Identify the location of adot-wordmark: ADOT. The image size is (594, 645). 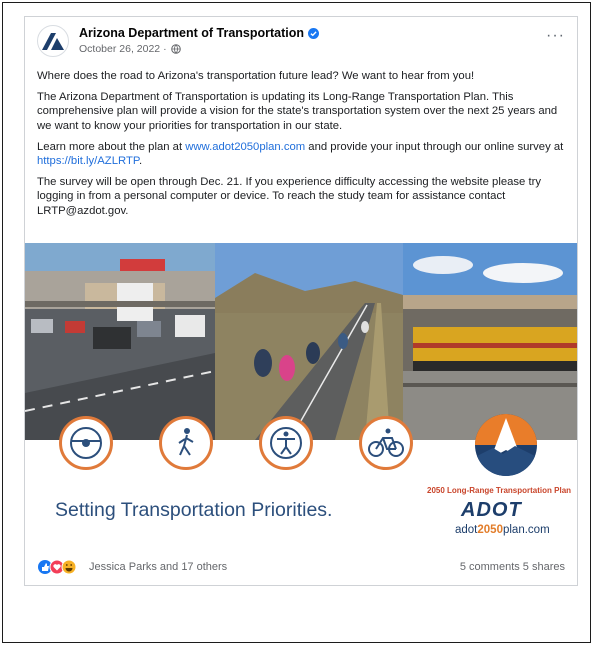
(491, 510).